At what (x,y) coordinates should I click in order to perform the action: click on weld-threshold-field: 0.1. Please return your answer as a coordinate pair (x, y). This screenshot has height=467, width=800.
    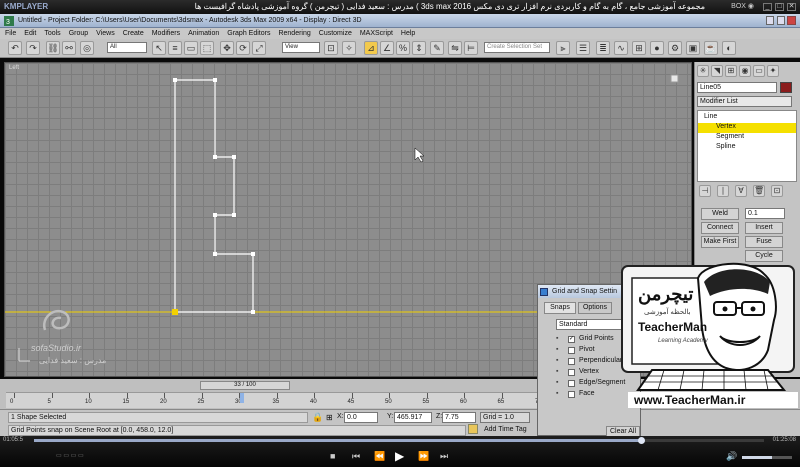
    Looking at the image, I should click on (765, 213).